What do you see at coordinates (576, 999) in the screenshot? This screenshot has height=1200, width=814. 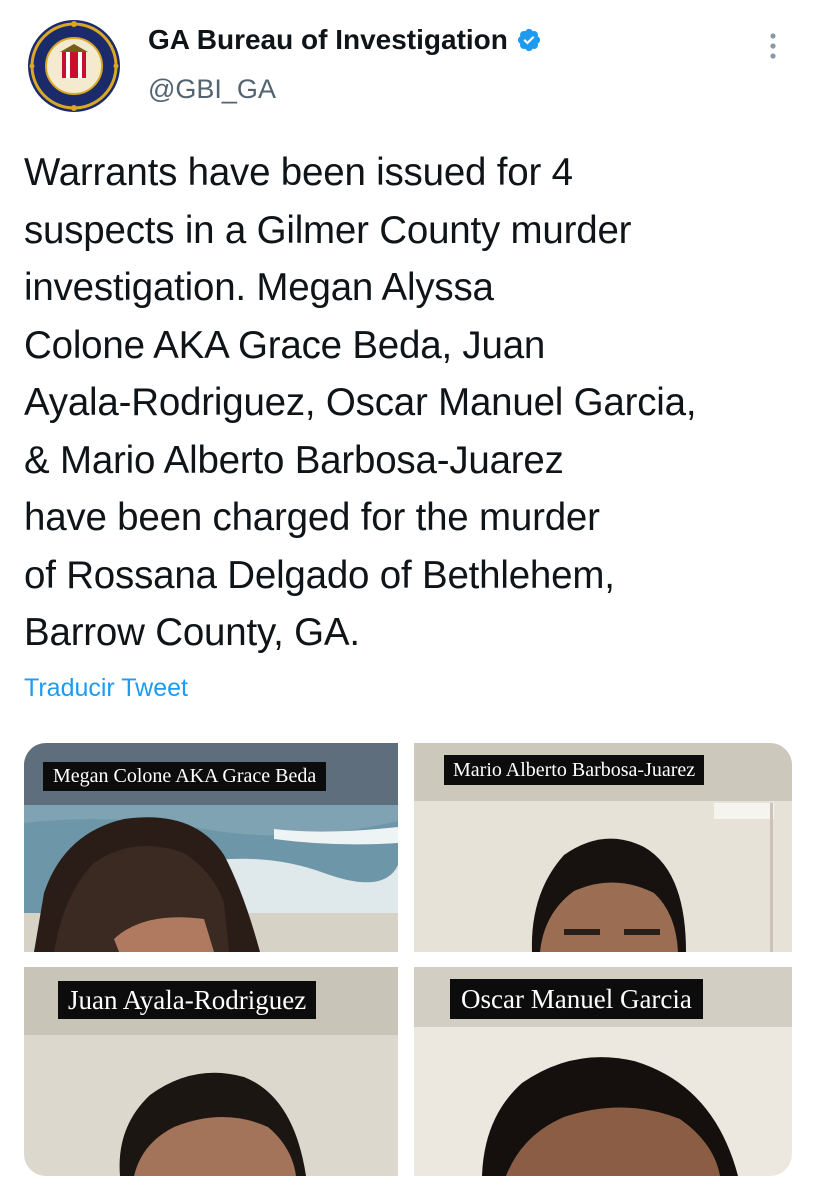 I see `suspect-label: Oscar Manuel Garcia` at bounding box center [576, 999].